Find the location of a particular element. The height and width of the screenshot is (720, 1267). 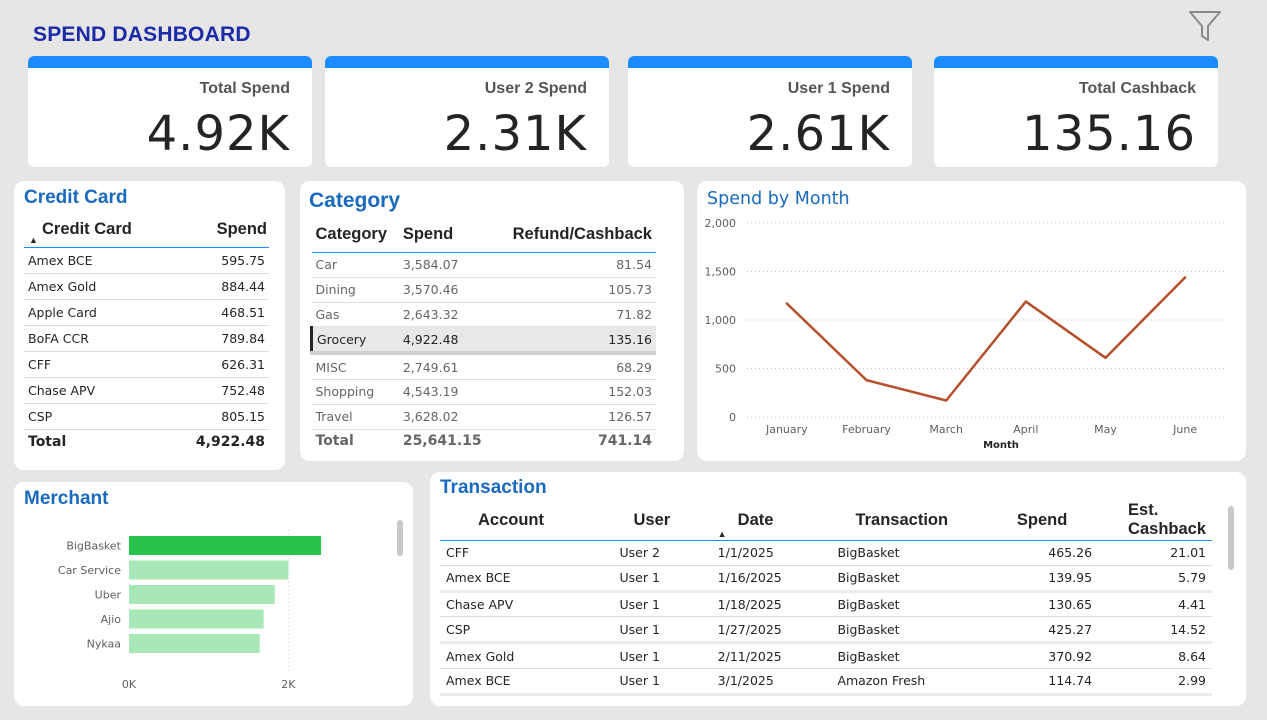

table-row: Gas 2,643.32 71.82 is located at coordinates (483, 315).